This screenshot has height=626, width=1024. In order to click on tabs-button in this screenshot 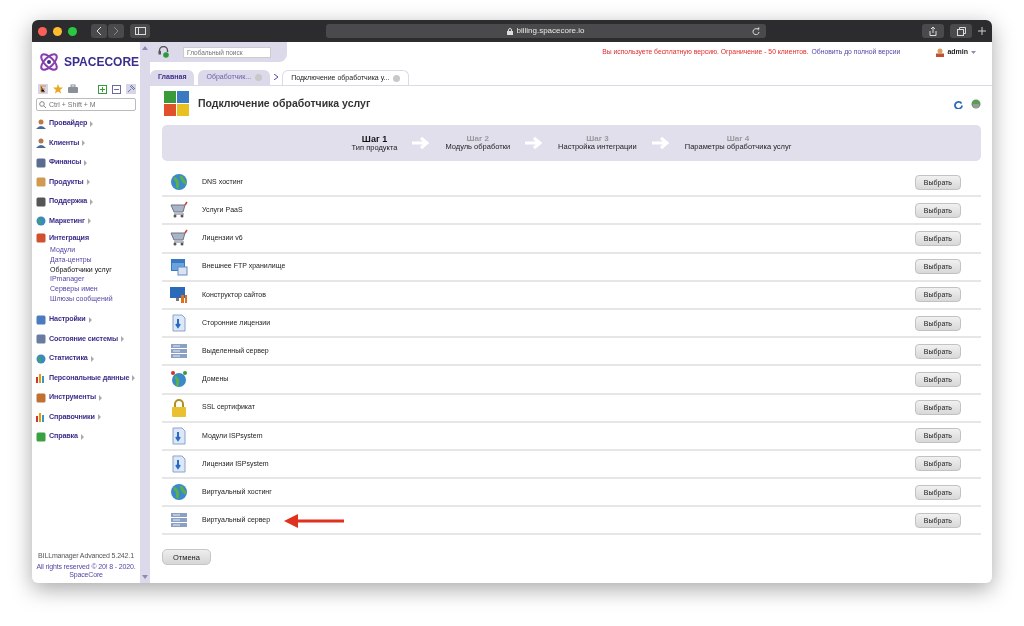, I will do `click(961, 31)`.